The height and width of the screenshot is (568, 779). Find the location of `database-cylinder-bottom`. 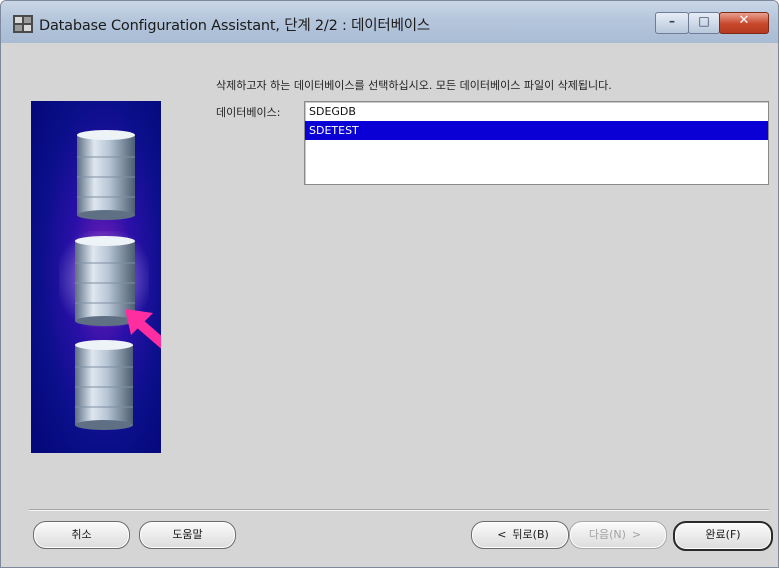

database-cylinder-bottom is located at coordinates (104, 385).